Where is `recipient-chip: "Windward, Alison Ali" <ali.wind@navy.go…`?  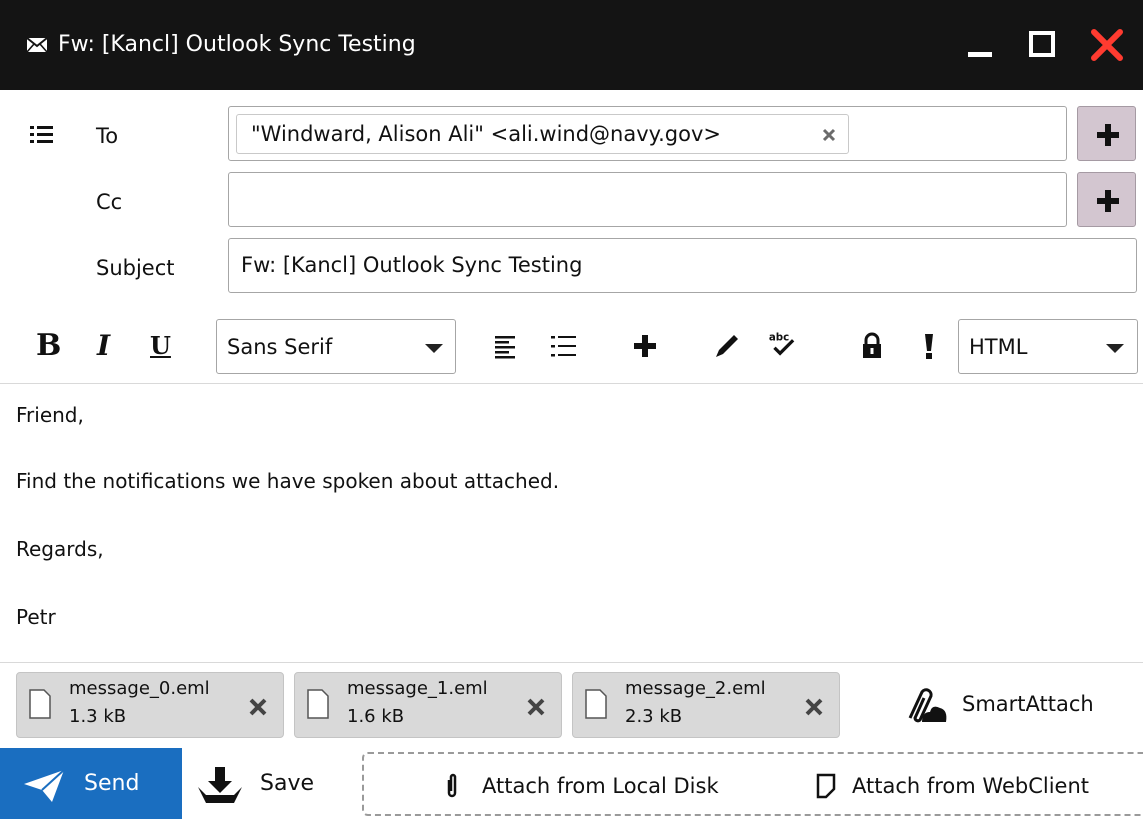 recipient-chip: "Windward, Alison Ali" <ali.wind@navy.go… is located at coordinates (542, 134).